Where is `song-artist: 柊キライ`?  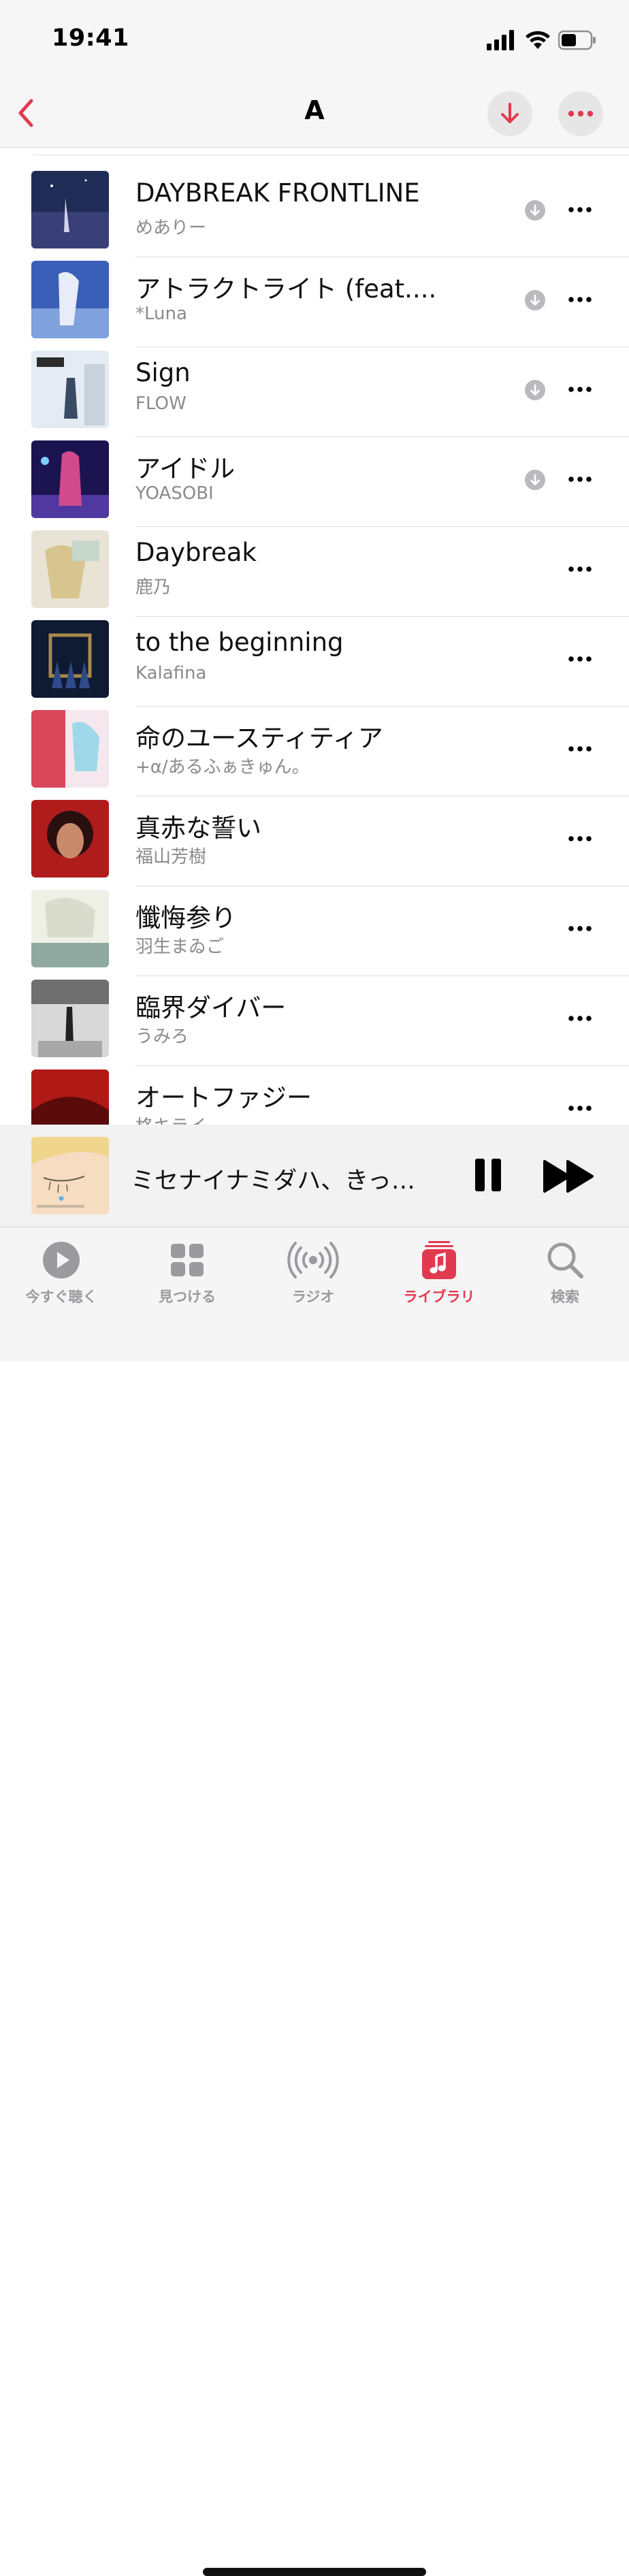
song-artist: 柊キライ is located at coordinates (170, 1118).